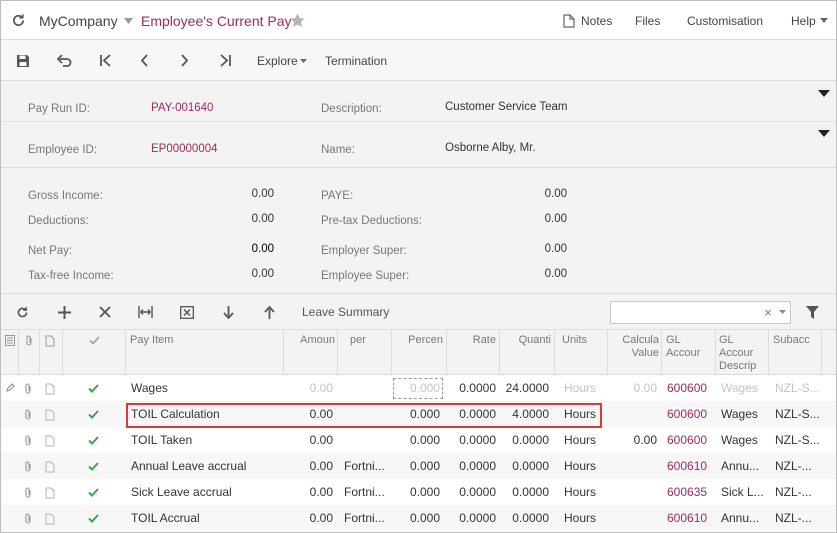  What do you see at coordinates (527, 340) in the screenshot?
I see `header-quantity: Quanti` at bounding box center [527, 340].